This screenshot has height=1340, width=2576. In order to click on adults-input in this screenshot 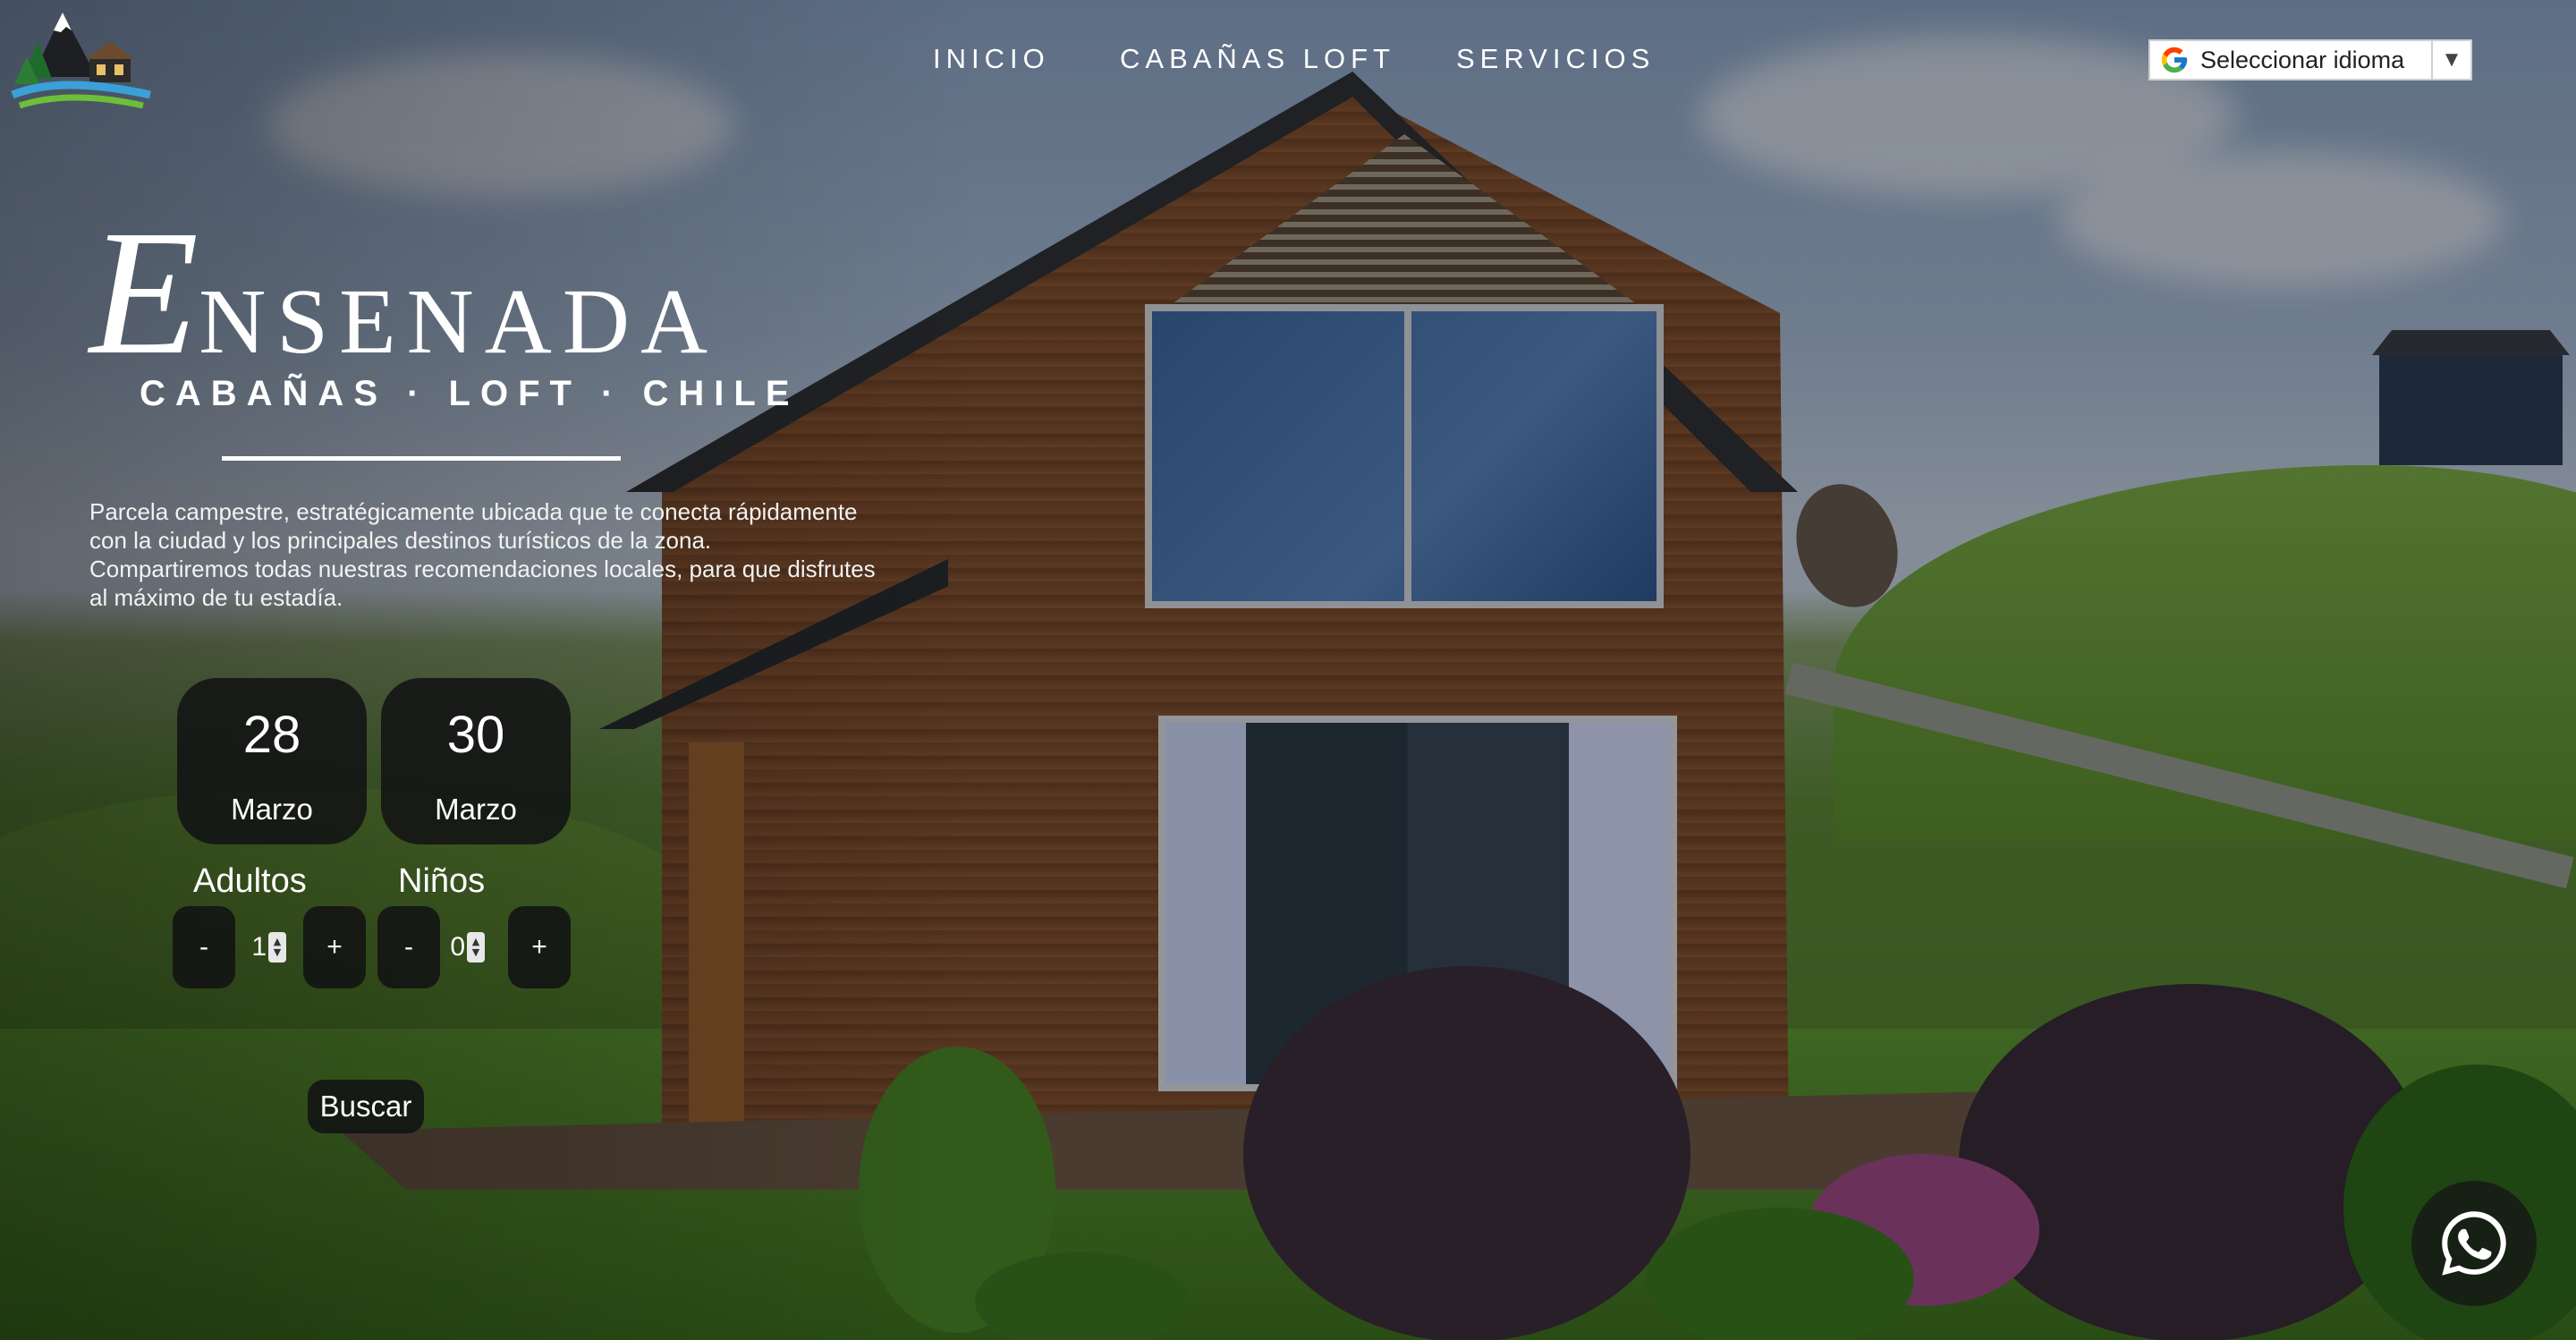, I will do `click(253, 947)`.